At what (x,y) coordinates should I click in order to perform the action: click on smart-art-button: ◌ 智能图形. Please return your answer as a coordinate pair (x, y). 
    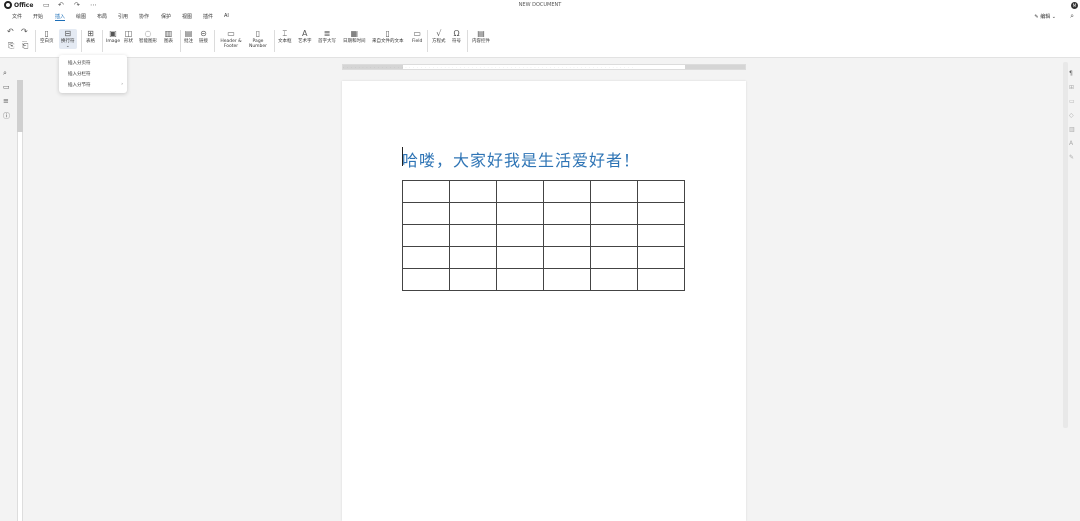
    Looking at the image, I should click on (148, 36).